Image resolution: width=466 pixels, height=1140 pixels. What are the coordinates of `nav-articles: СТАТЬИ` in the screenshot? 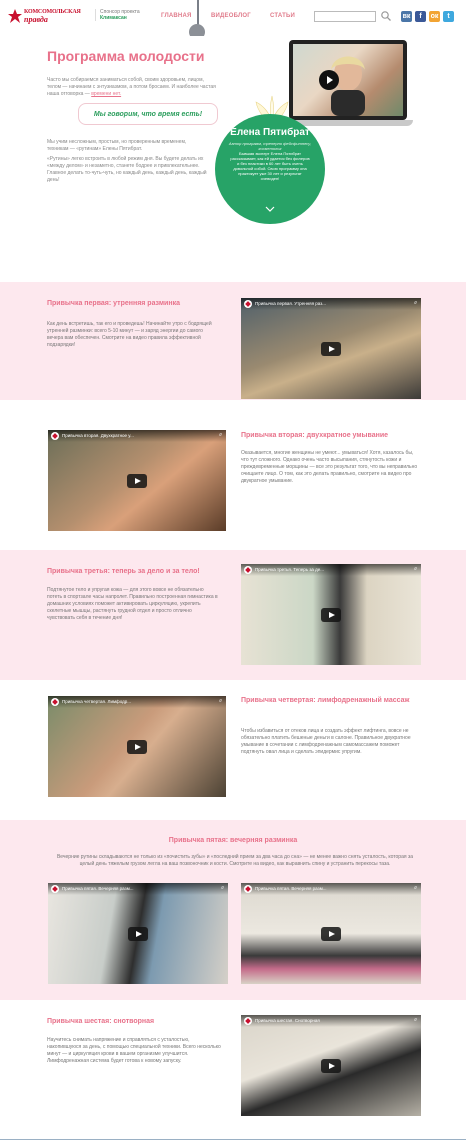 It's located at (282, 16).